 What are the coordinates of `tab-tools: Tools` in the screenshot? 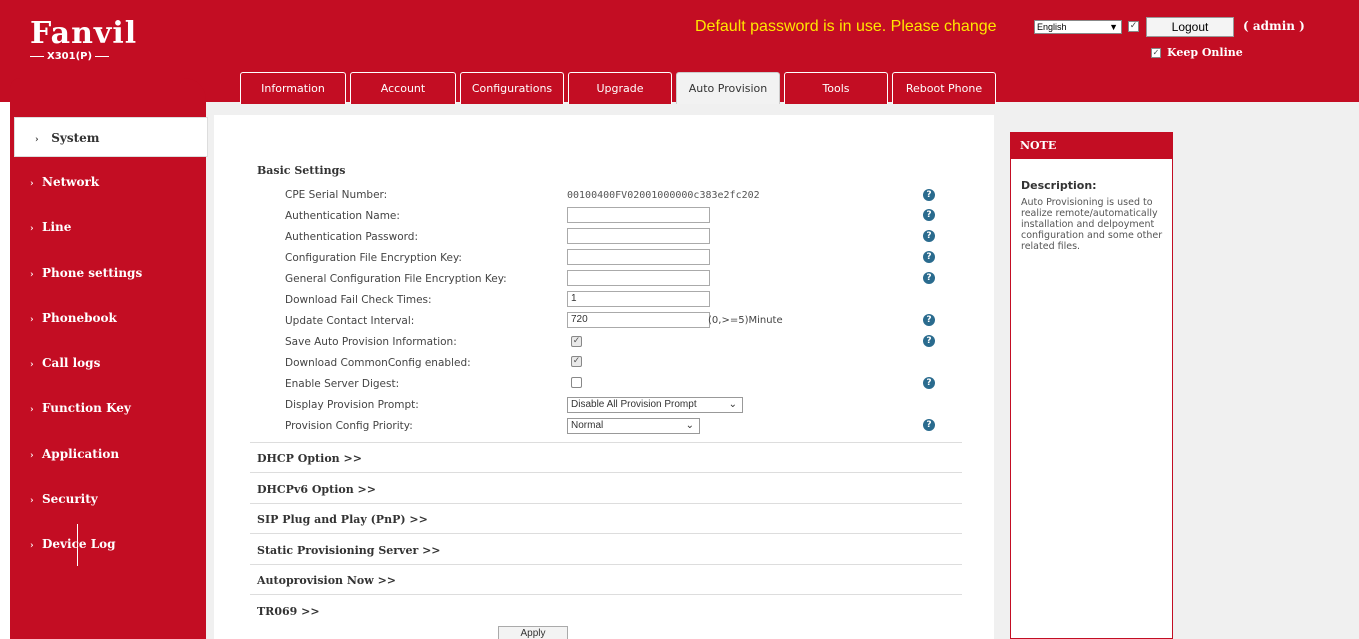 It's located at (836, 88).